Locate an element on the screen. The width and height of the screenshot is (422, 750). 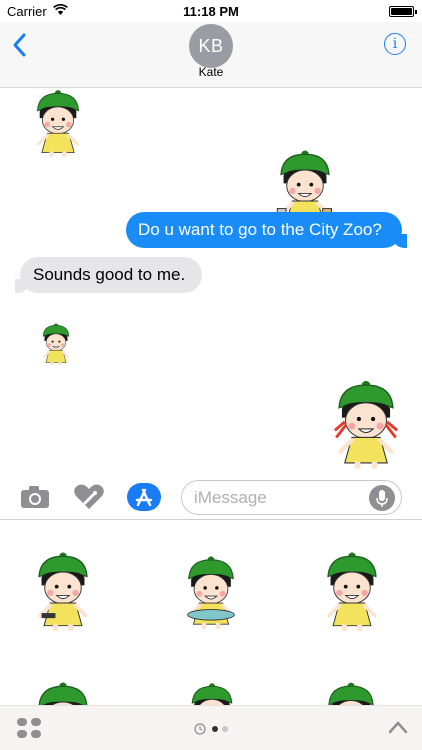
sticker-girl-surprised is located at coordinates (352, 591).